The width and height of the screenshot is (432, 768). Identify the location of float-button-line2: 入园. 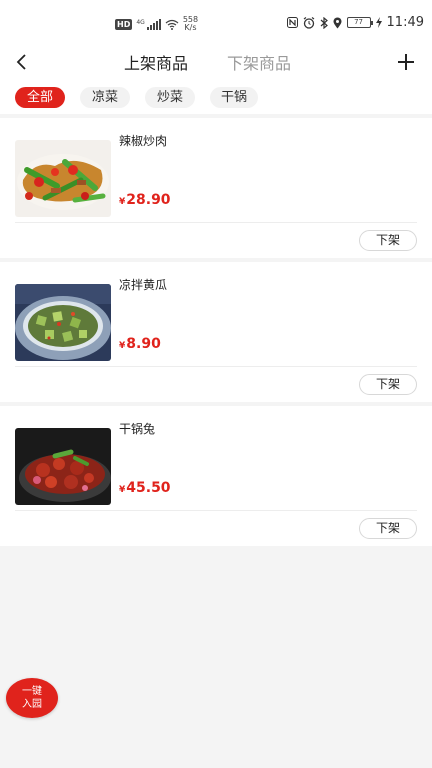
(32, 704).